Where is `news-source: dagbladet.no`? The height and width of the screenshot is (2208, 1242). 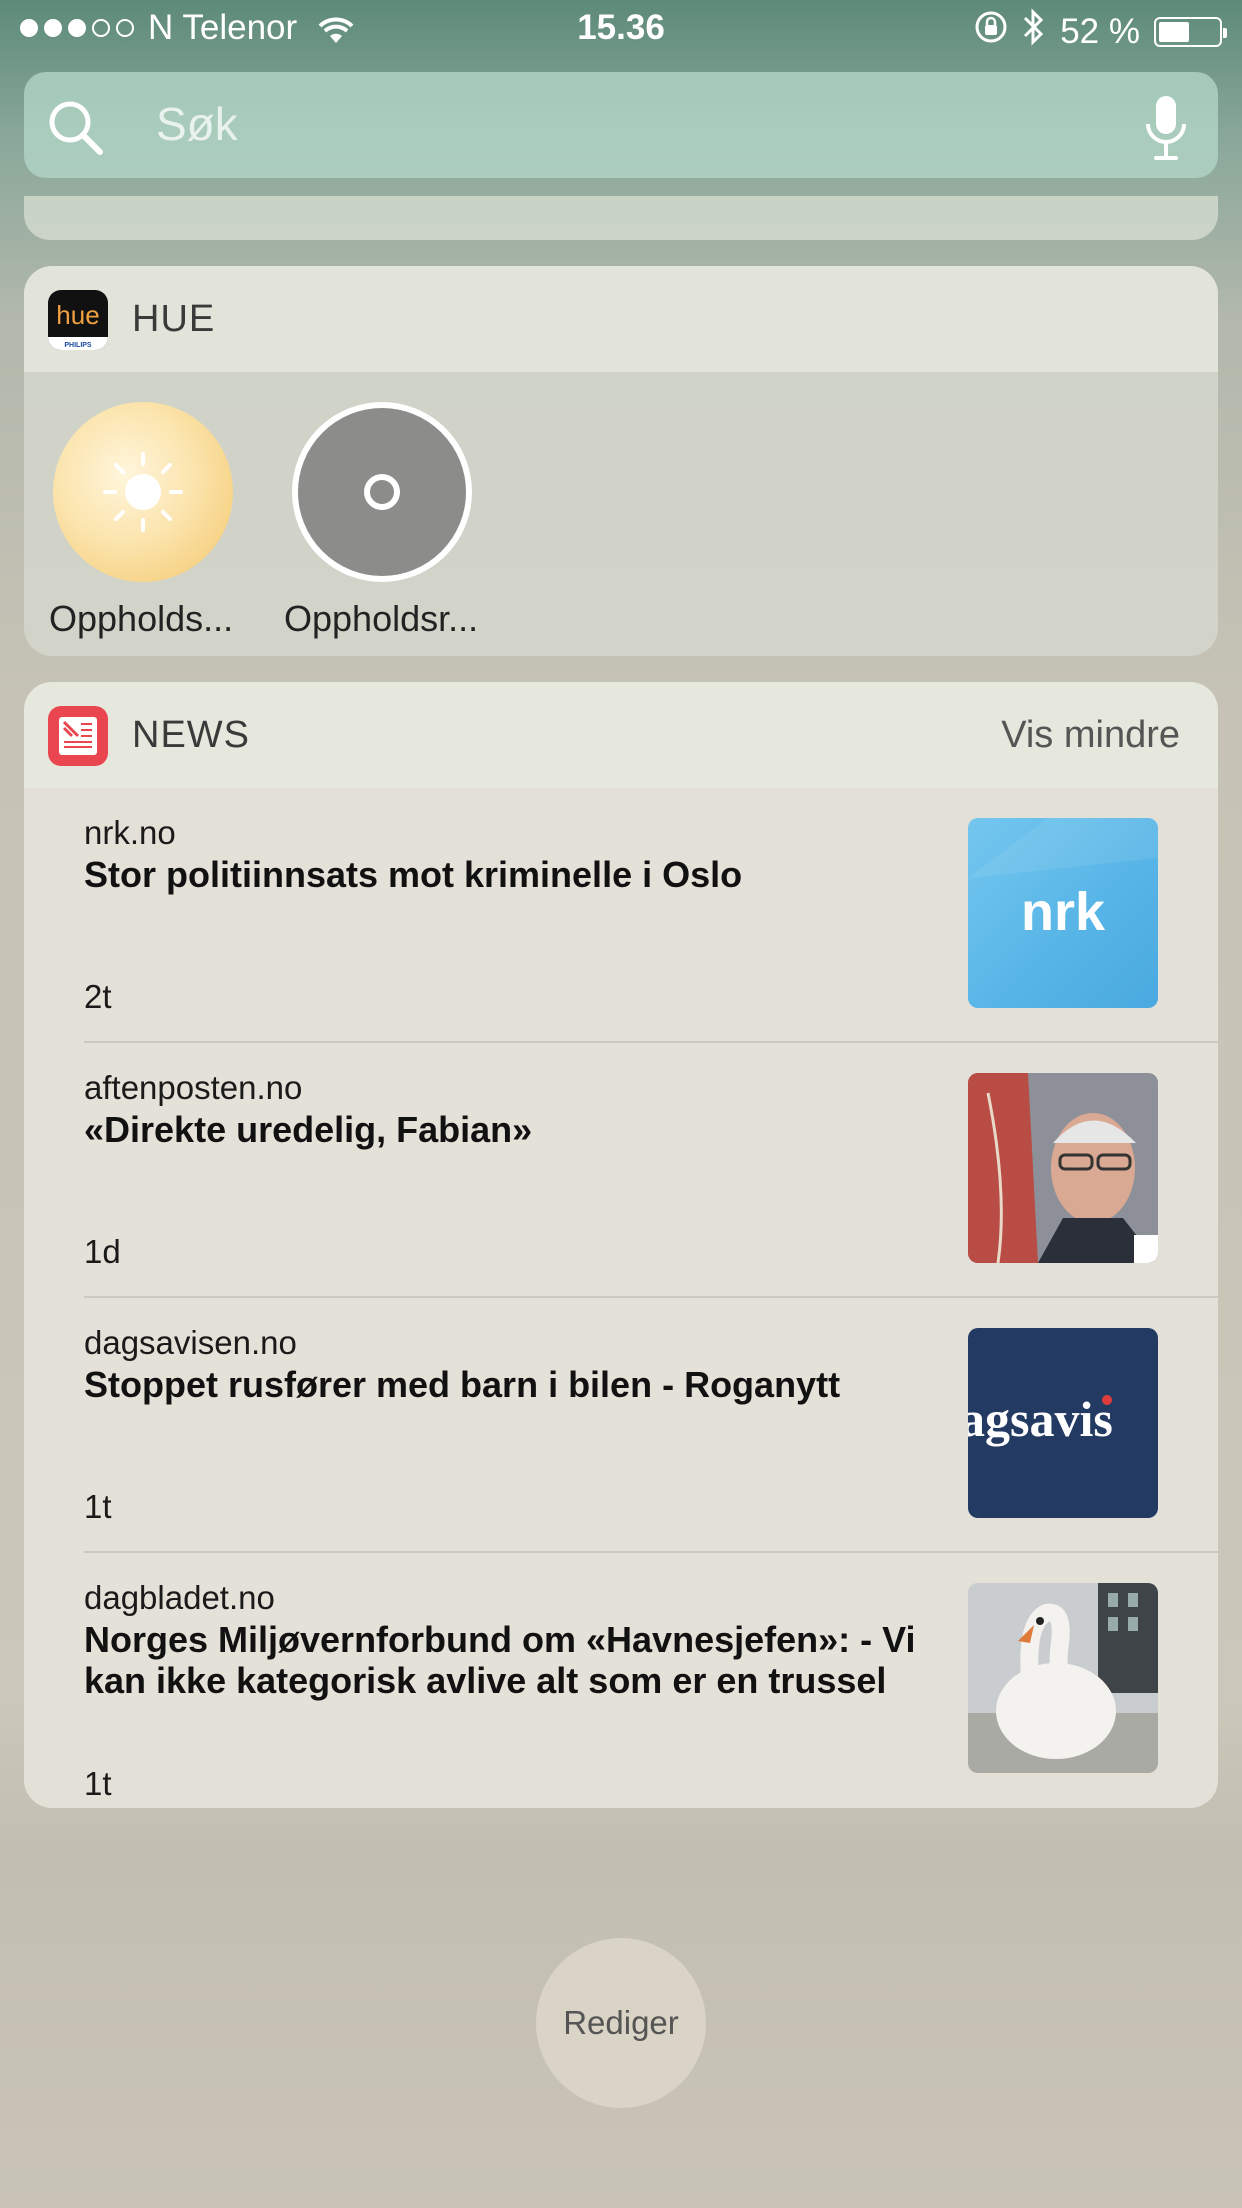 news-source: dagbladet.no is located at coordinates (179, 1597).